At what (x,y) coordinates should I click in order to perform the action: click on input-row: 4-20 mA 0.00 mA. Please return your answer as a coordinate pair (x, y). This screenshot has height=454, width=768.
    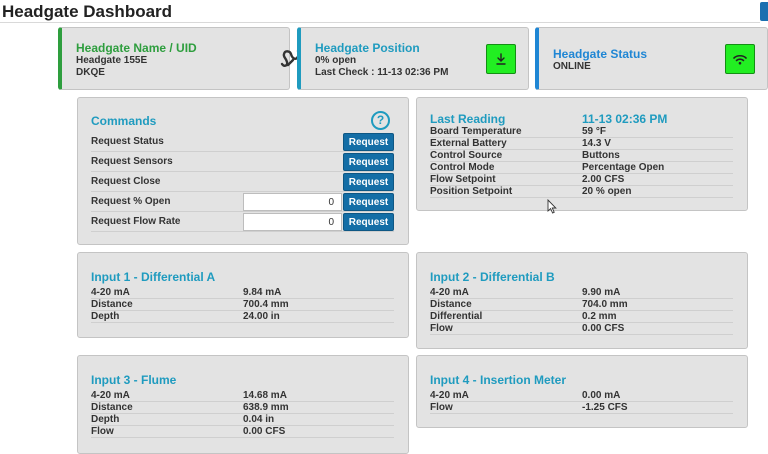
    Looking at the image, I should click on (581, 396).